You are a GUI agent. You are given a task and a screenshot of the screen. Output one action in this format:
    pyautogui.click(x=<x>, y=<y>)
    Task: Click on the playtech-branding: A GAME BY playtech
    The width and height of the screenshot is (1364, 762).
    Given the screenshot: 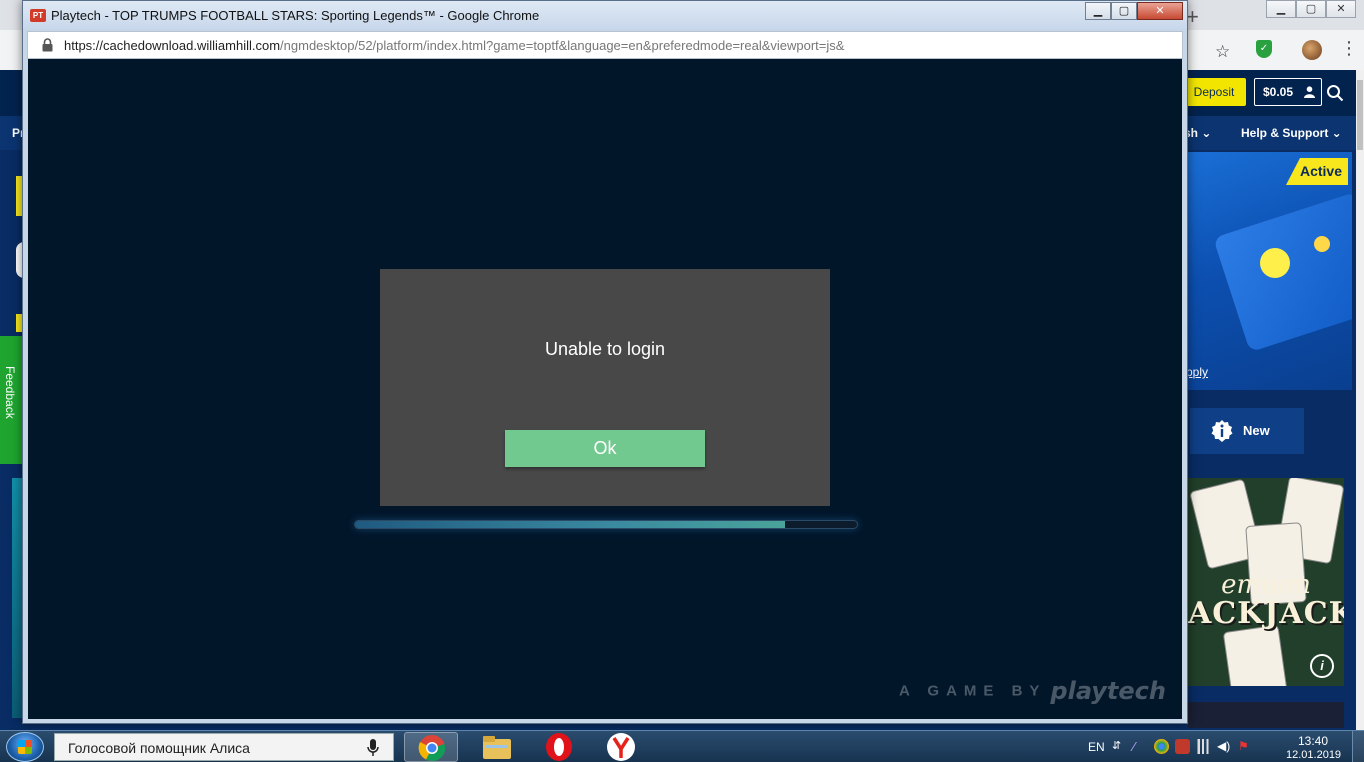 What is the action you would take?
    pyautogui.click(x=1032, y=691)
    